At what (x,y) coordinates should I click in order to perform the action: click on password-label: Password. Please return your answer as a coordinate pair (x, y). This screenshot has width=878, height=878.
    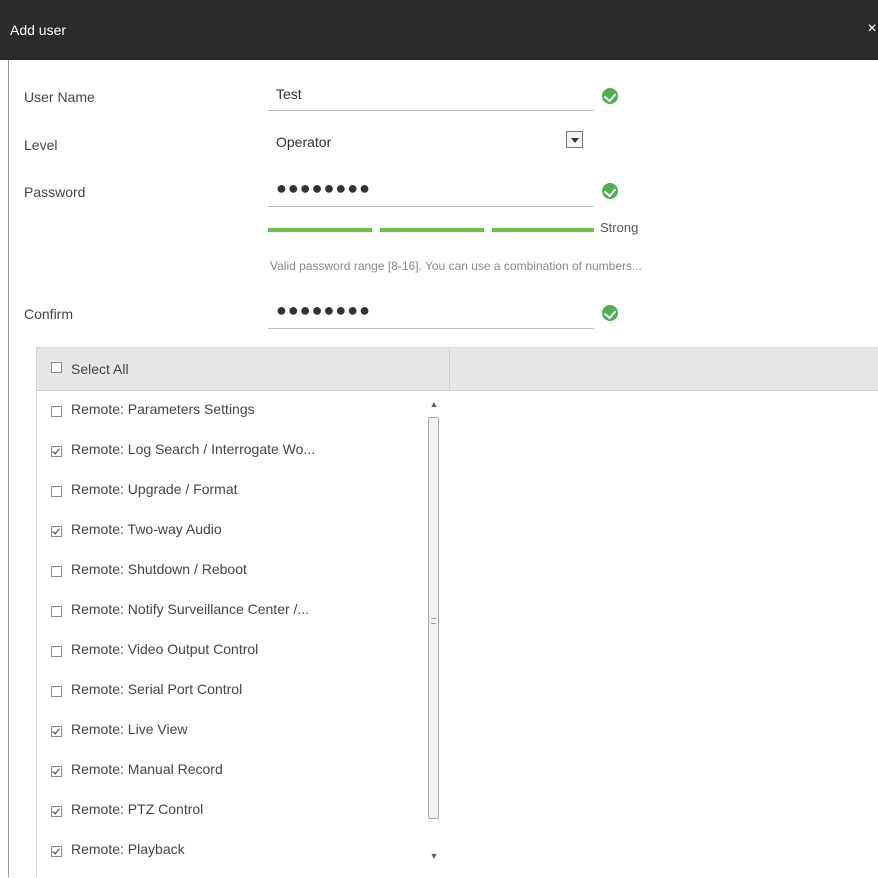
    Looking at the image, I should click on (55, 192).